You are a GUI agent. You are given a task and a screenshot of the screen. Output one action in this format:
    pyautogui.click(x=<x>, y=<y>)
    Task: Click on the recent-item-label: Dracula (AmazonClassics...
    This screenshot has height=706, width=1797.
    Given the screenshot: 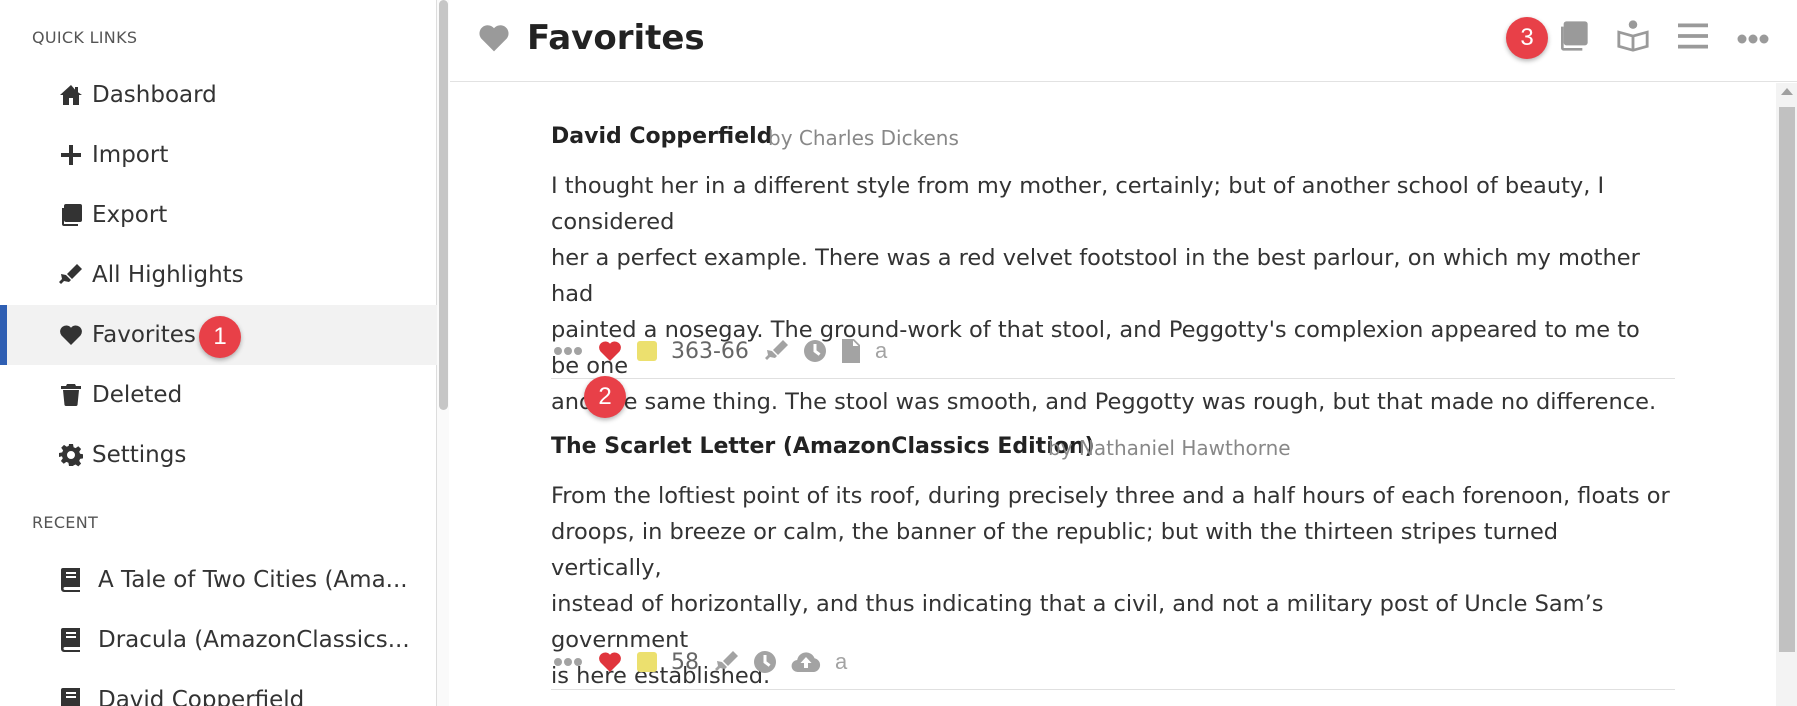 What is the action you would take?
    pyautogui.click(x=254, y=640)
    